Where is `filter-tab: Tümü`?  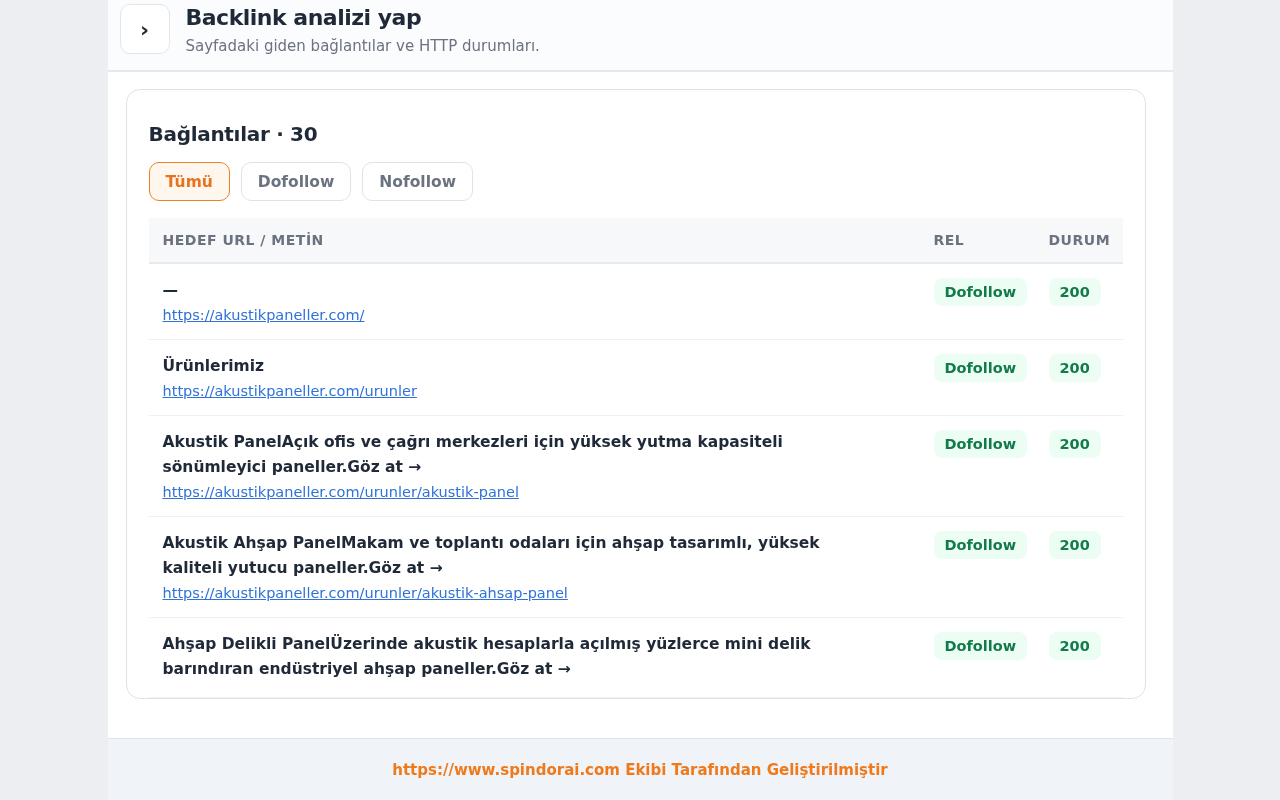 filter-tab: Tümü is located at coordinates (189, 181).